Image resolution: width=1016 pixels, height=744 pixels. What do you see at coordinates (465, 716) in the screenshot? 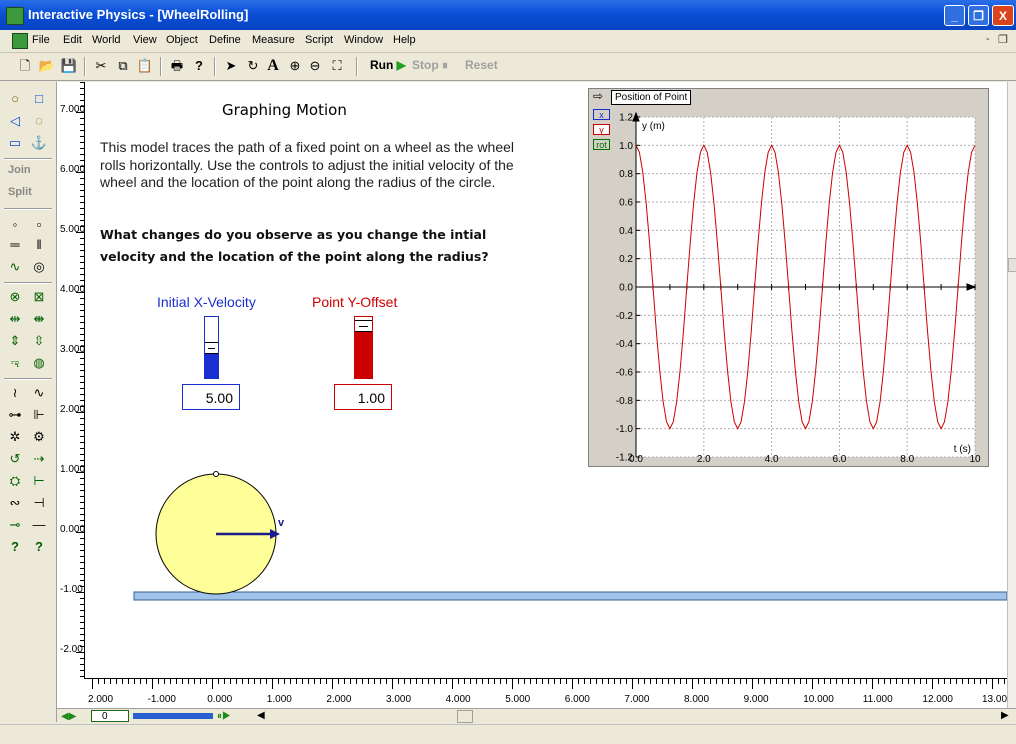
I see `horizontal-scroll-thumb` at bounding box center [465, 716].